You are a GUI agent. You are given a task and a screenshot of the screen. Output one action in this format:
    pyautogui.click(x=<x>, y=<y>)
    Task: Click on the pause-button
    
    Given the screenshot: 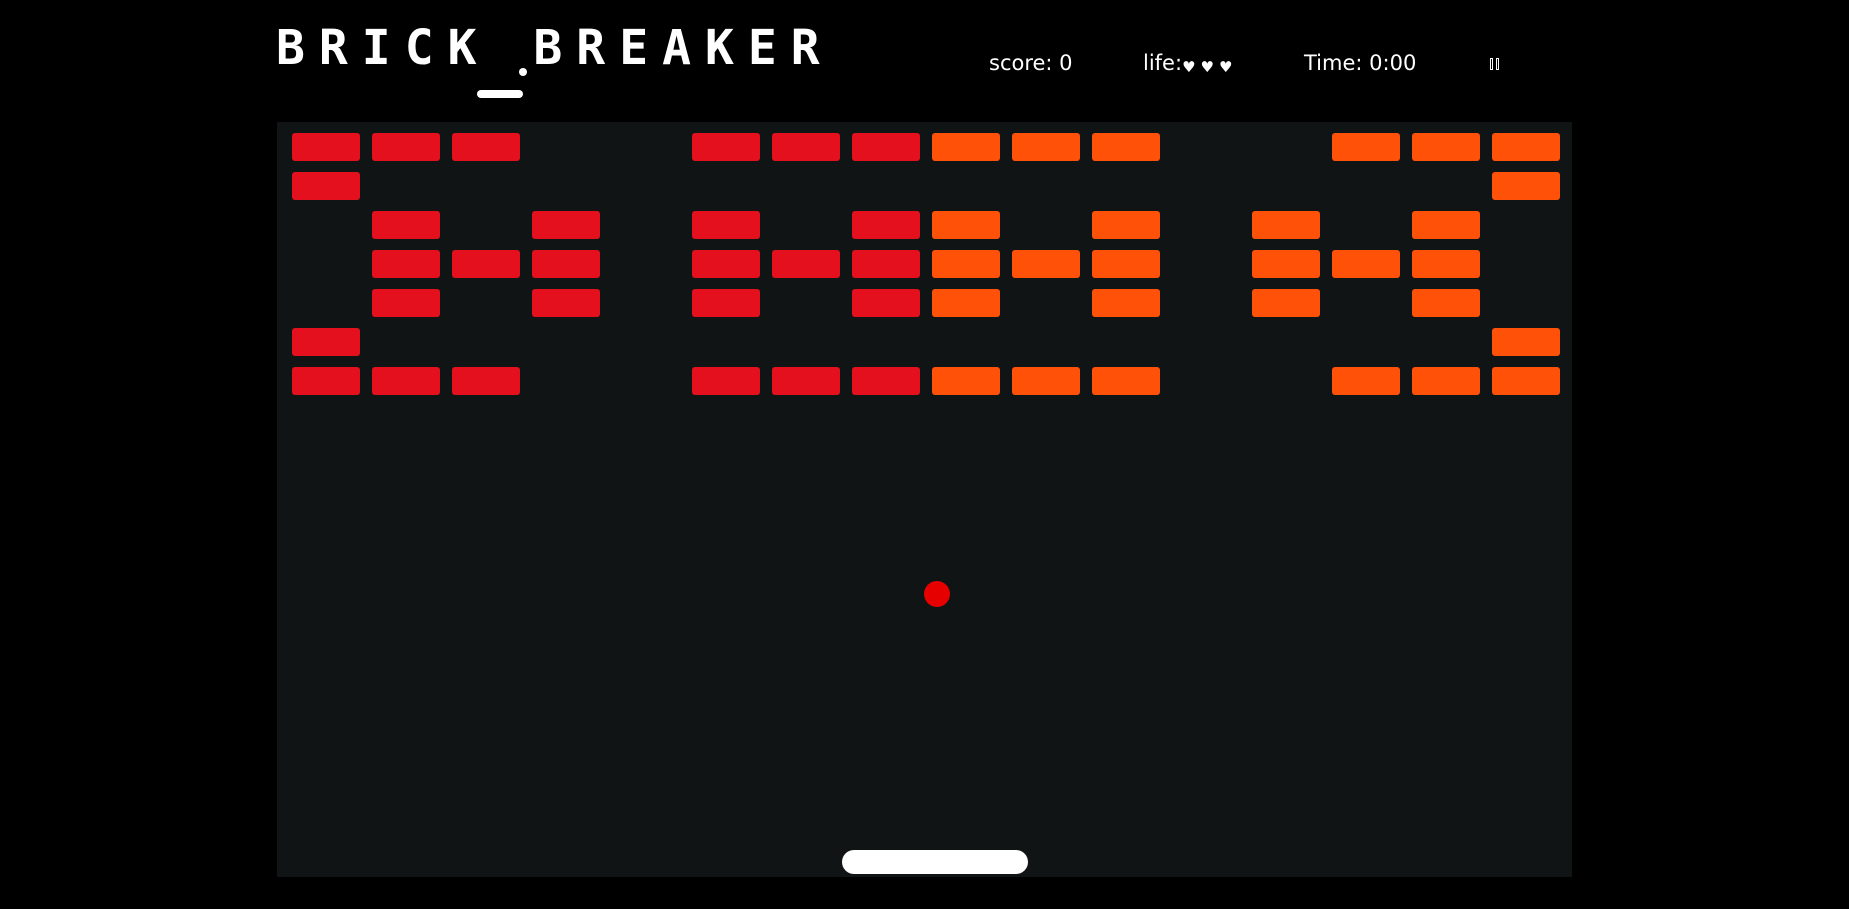 What is the action you would take?
    pyautogui.click(x=1495, y=65)
    